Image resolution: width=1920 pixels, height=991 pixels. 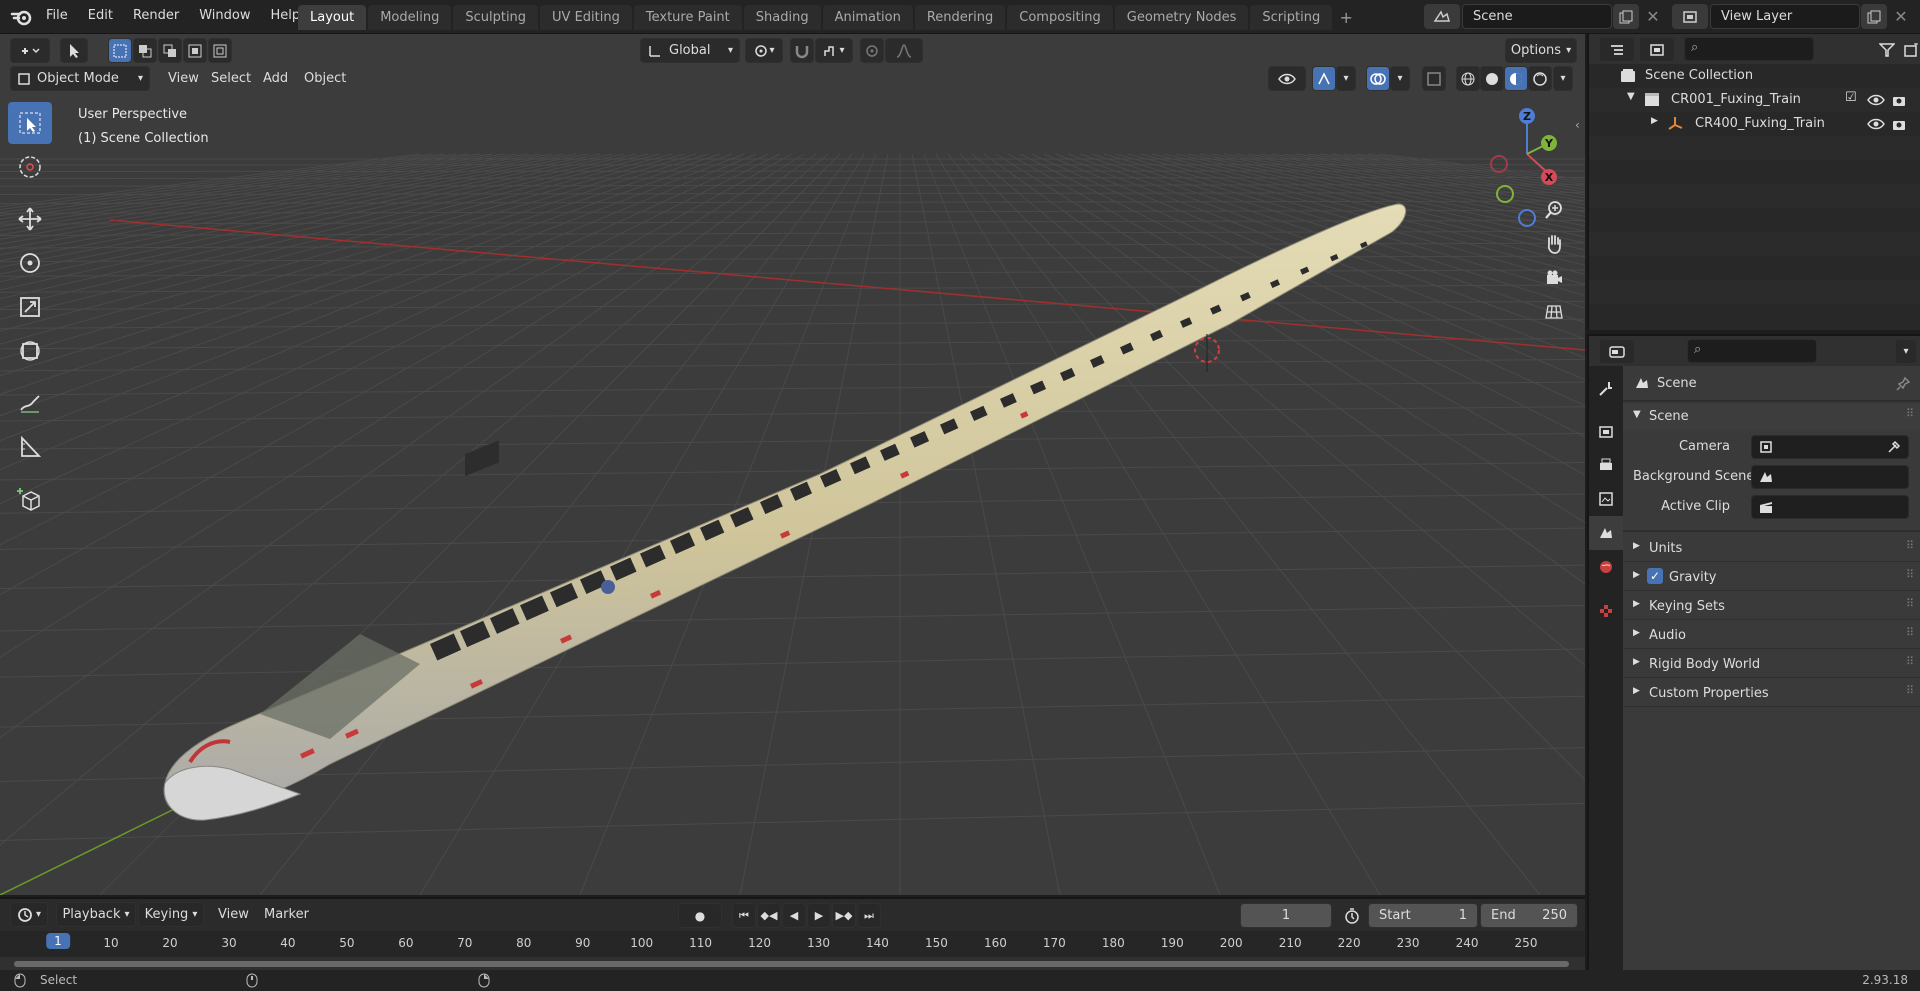 What do you see at coordinates (960, 17) in the screenshot?
I see `tab-rendering: Rendering` at bounding box center [960, 17].